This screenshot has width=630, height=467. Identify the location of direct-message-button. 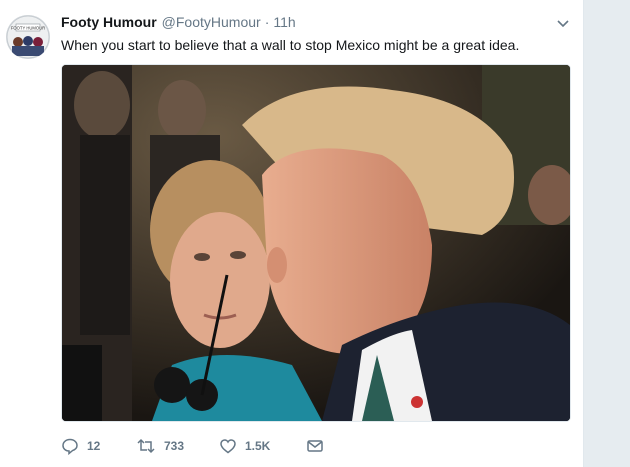
(315, 446).